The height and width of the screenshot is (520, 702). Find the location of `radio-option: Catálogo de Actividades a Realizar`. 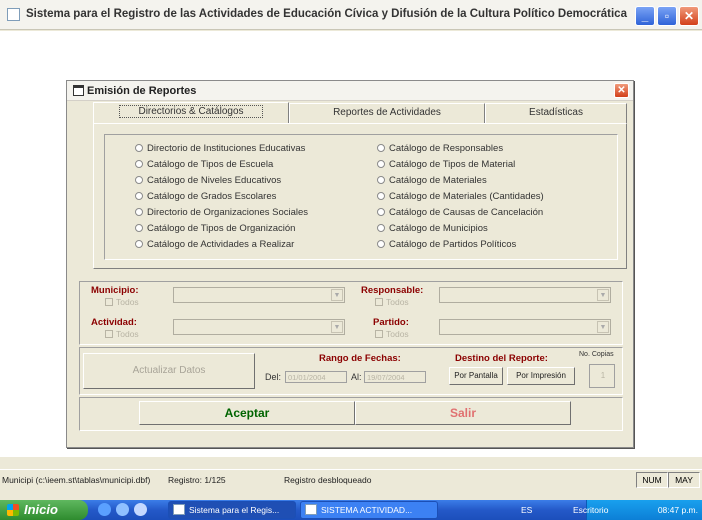

radio-option: Catálogo de Actividades a Realizar is located at coordinates (214, 245).